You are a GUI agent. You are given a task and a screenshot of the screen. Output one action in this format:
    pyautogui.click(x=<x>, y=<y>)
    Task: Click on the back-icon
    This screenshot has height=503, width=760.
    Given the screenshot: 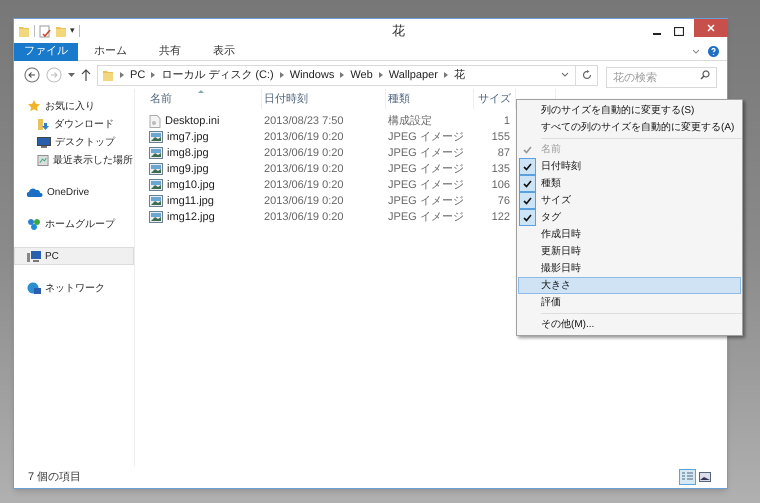 What is the action you would take?
    pyautogui.click(x=32, y=75)
    